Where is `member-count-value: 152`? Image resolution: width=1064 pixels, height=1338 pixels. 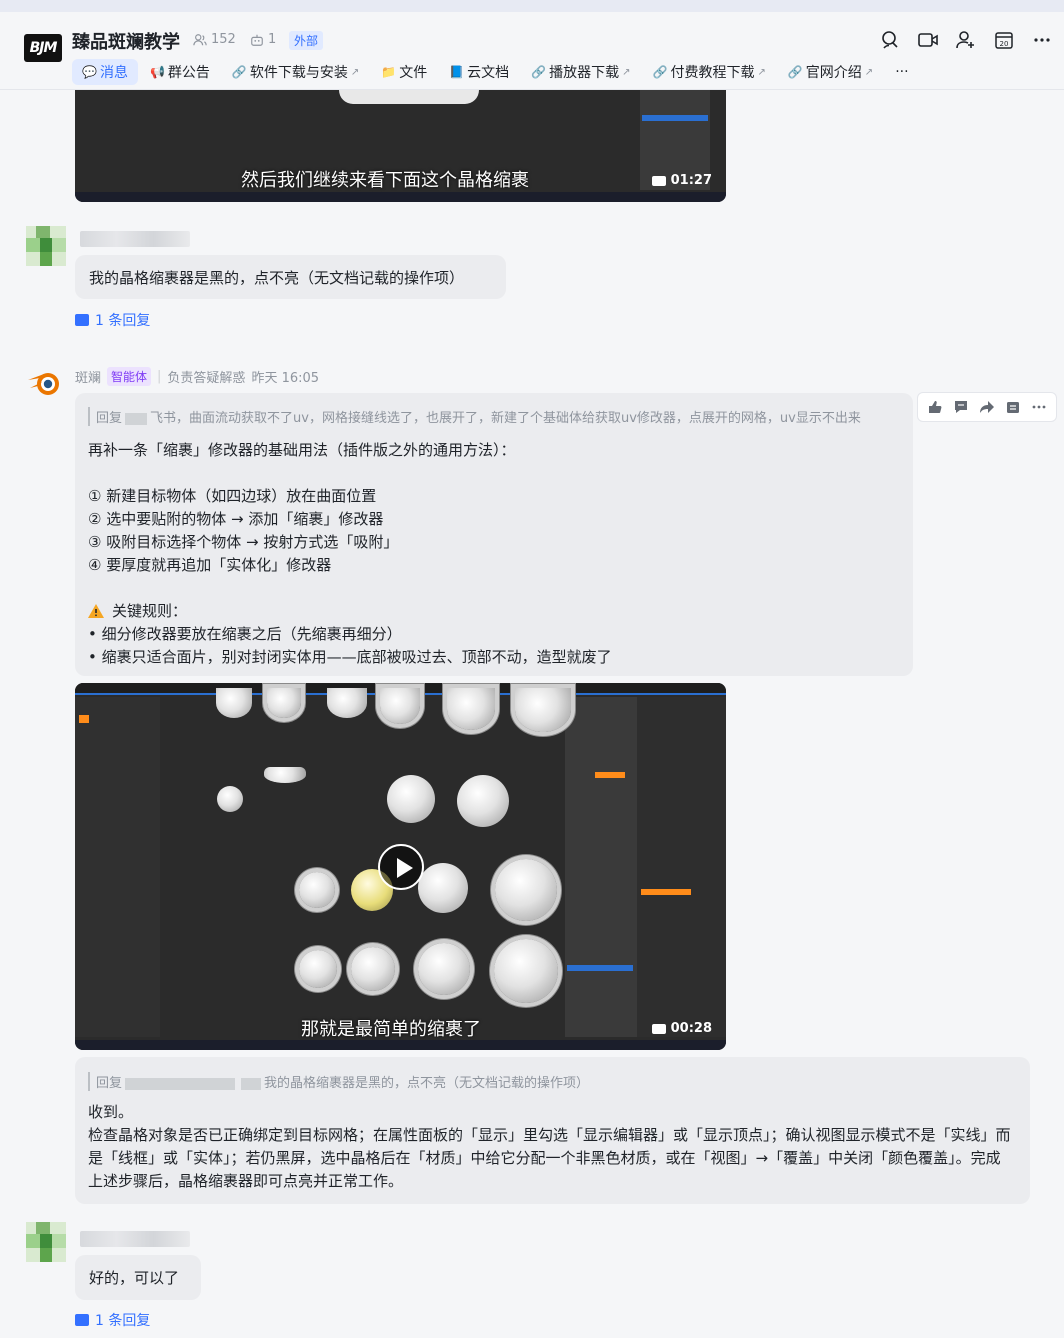
member-count-value: 152 is located at coordinates (223, 39).